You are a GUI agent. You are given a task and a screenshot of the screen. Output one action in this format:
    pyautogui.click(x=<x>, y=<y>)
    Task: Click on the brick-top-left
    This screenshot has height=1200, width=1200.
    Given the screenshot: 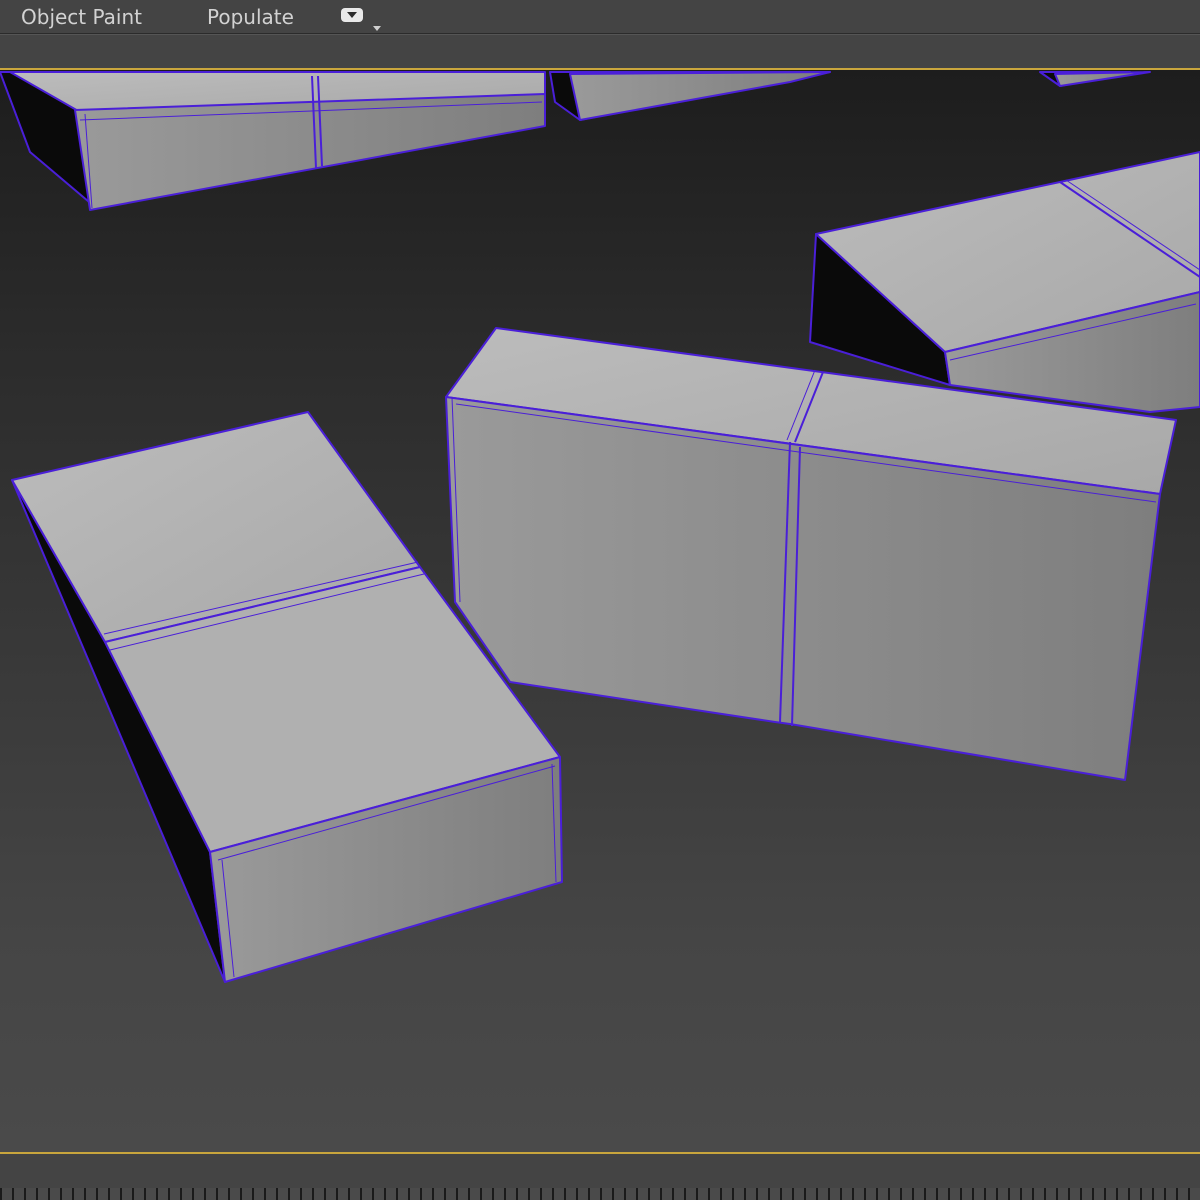 What is the action you would take?
    pyautogui.click(x=273, y=141)
    